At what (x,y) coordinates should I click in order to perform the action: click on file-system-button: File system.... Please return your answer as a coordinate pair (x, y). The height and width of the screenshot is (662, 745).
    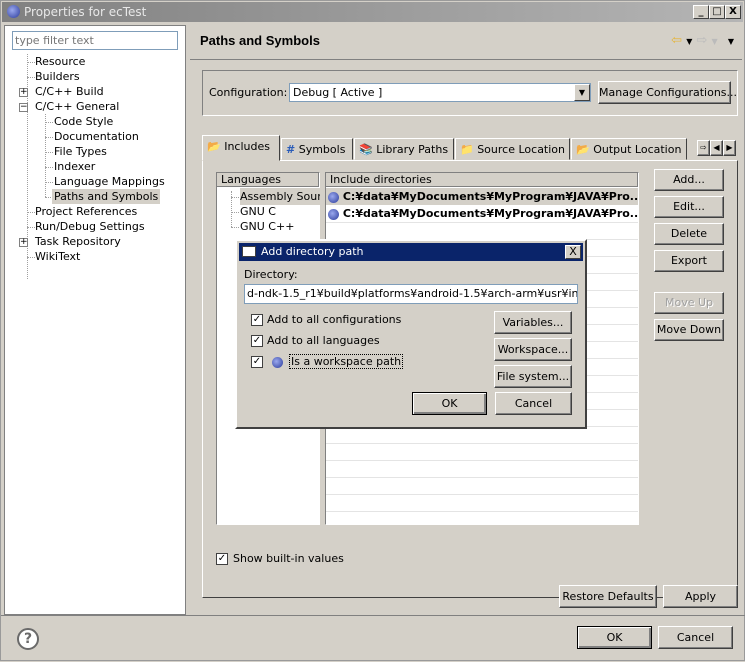
    Looking at the image, I should click on (533, 376).